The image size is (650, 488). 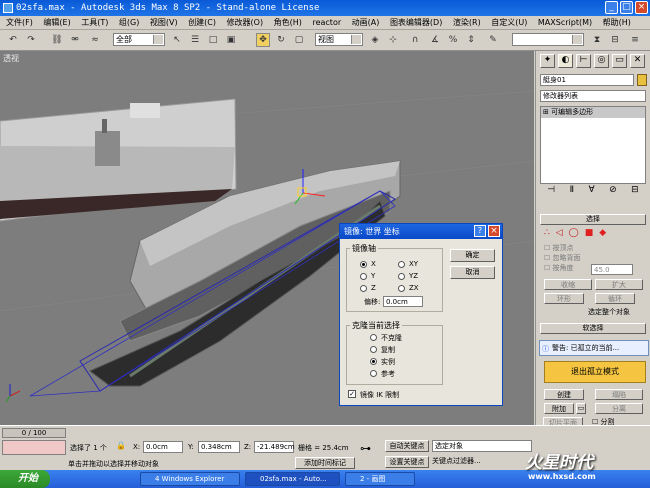 What do you see at coordinates (75, 40) in the screenshot?
I see `unlink-icon: ⚮` at bounding box center [75, 40].